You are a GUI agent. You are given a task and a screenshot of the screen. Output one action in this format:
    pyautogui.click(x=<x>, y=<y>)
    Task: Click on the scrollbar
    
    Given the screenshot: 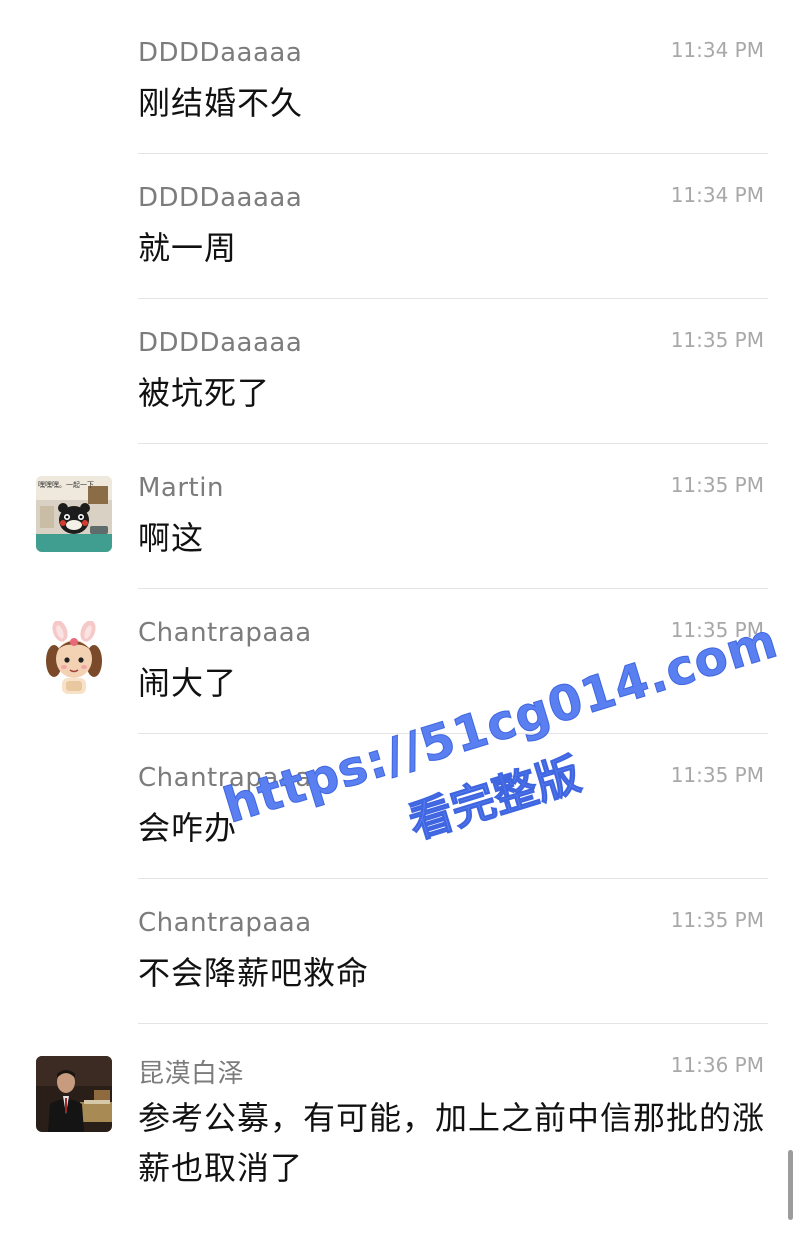 What is the action you would take?
    pyautogui.click(x=790, y=1185)
    